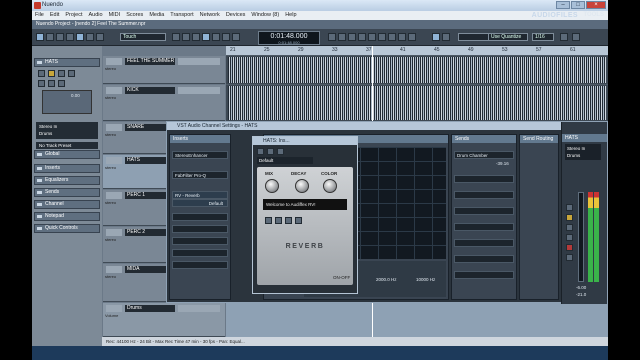 The image size is (640, 360). Describe the element at coordinates (150, 308) in the screenshot. I see `track-name: Drums` at that location.